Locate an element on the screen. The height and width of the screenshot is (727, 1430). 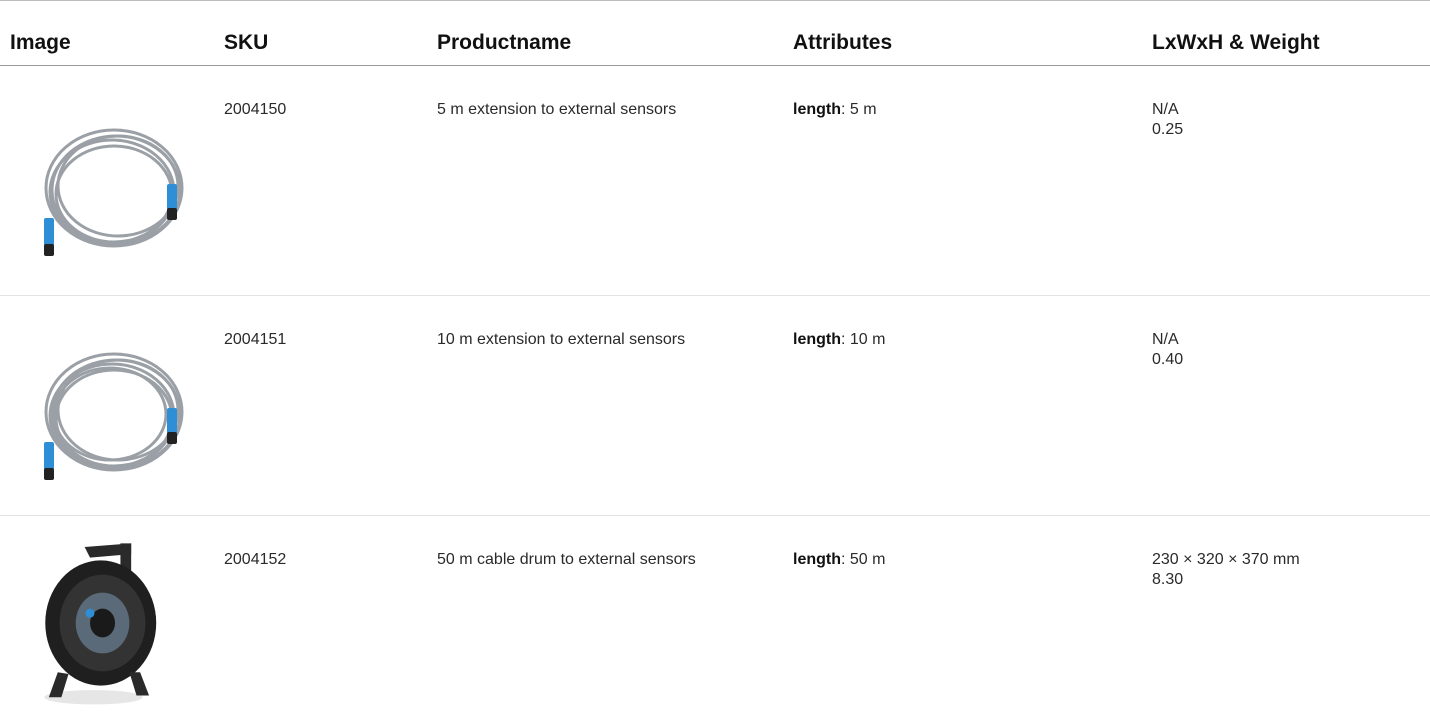
attribute-value: : 50 m is located at coordinates (863, 559).